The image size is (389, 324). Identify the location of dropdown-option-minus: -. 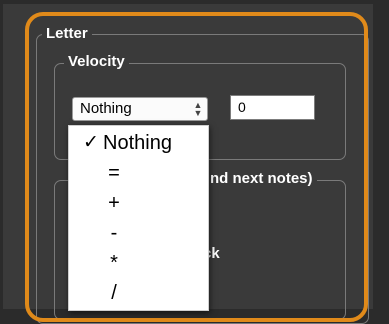
(138, 233).